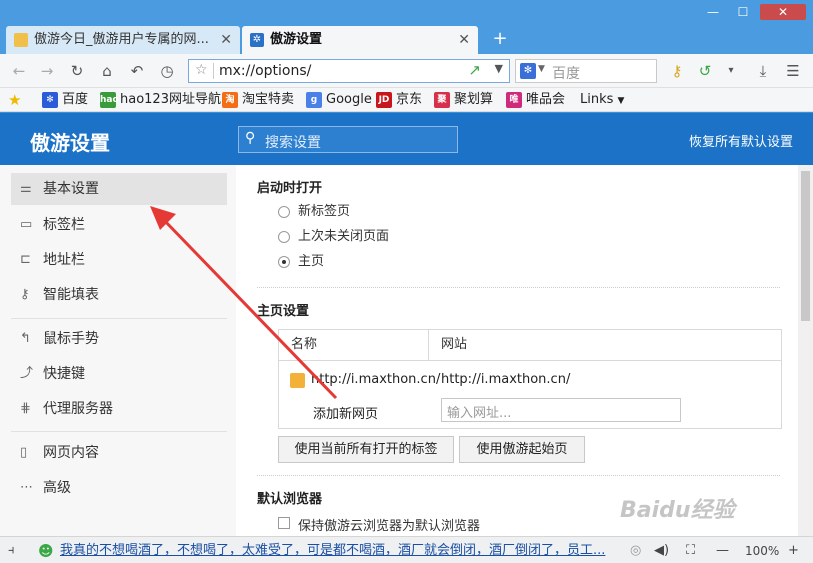 The image size is (813, 563). I want to click on baidu-watermark: Baidu经验, so click(677, 510).